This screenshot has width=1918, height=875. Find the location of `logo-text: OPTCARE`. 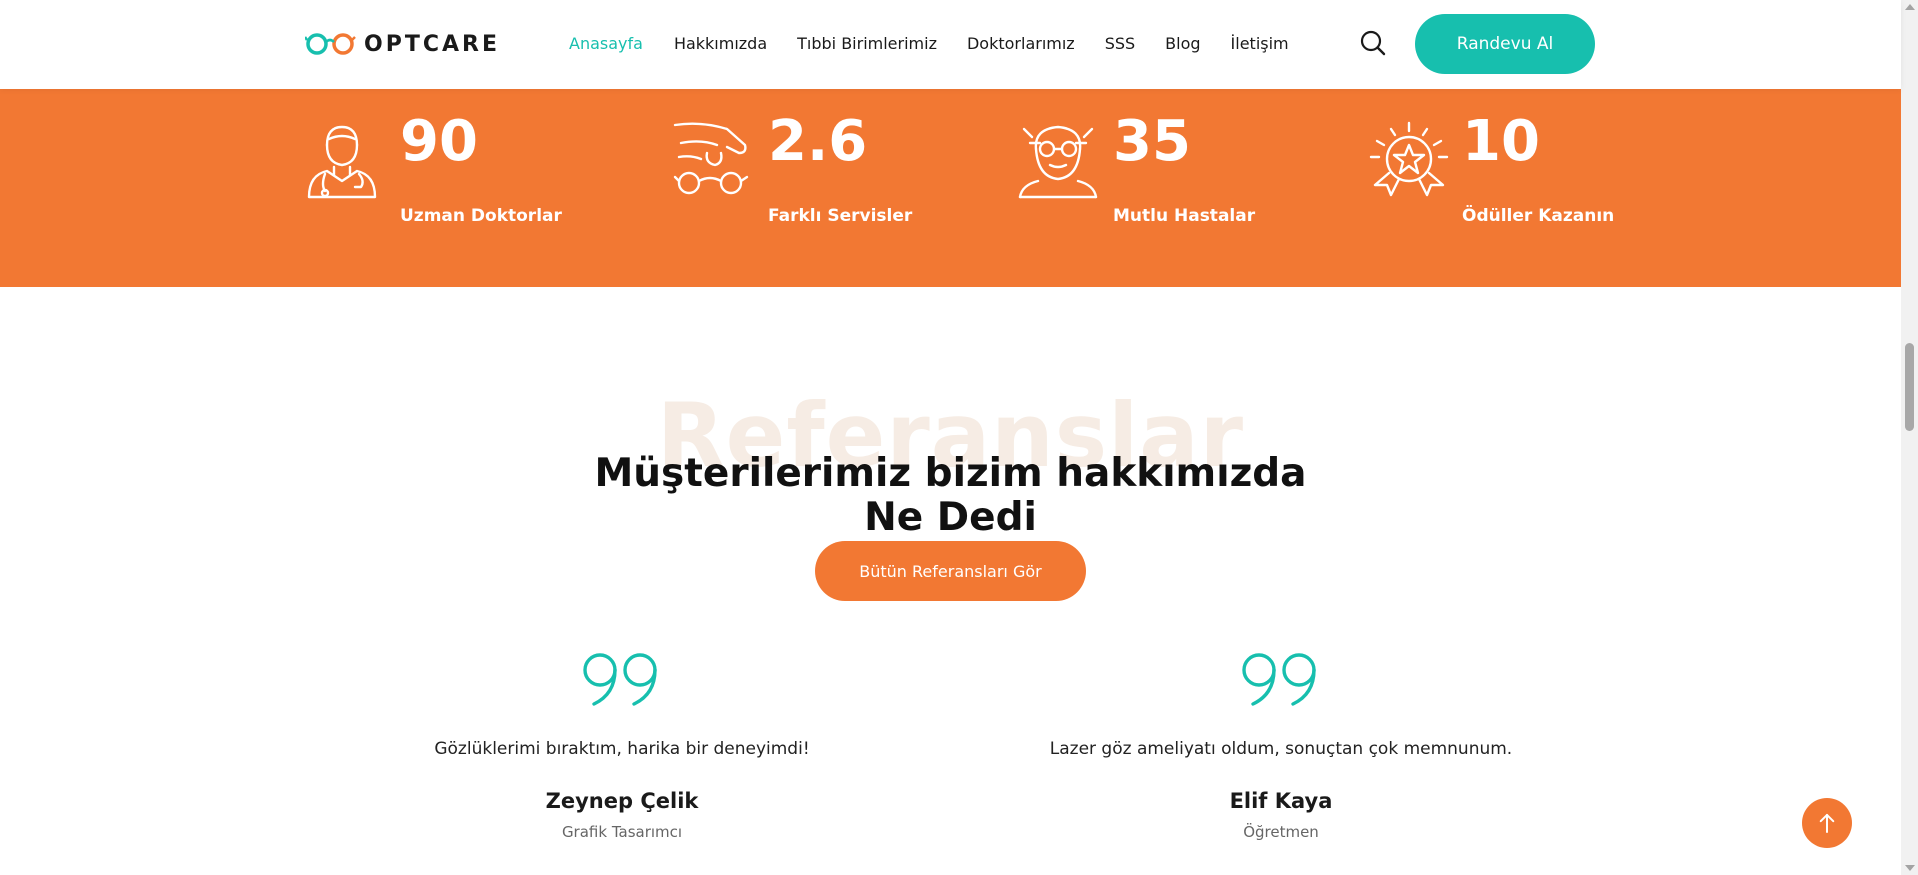

logo-text: OPTCARE is located at coordinates (432, 44).